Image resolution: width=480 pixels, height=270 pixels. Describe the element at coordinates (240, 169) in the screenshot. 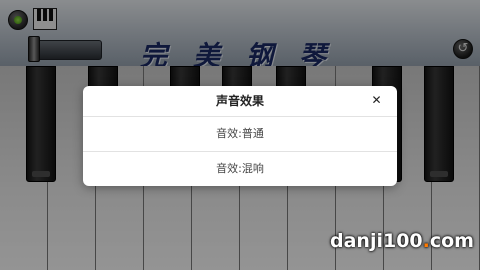

I see `option-reverb: 音效:混响` at that location.